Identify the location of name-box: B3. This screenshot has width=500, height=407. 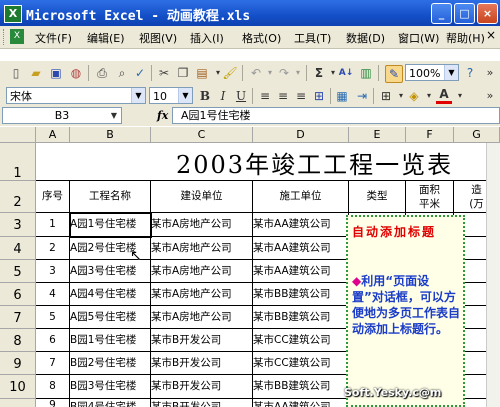
(62, 115).